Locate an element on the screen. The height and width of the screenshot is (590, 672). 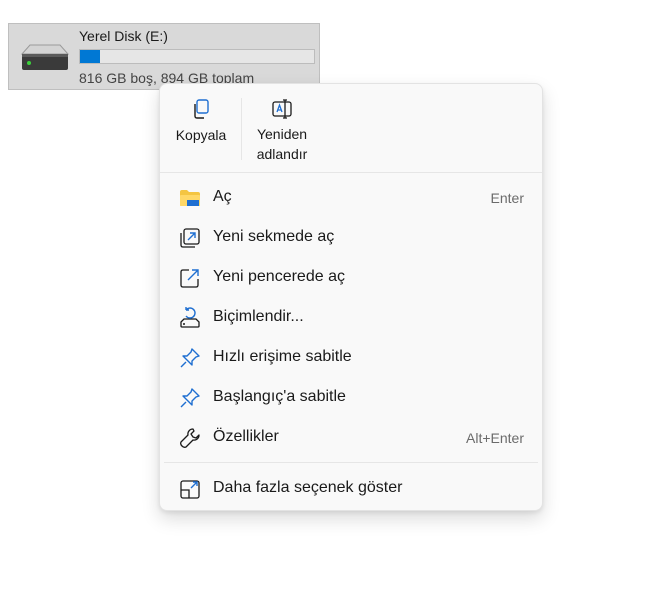
menu-item-pin-start: Başlangıç'a sabitle is located at coordinates (351, 398).